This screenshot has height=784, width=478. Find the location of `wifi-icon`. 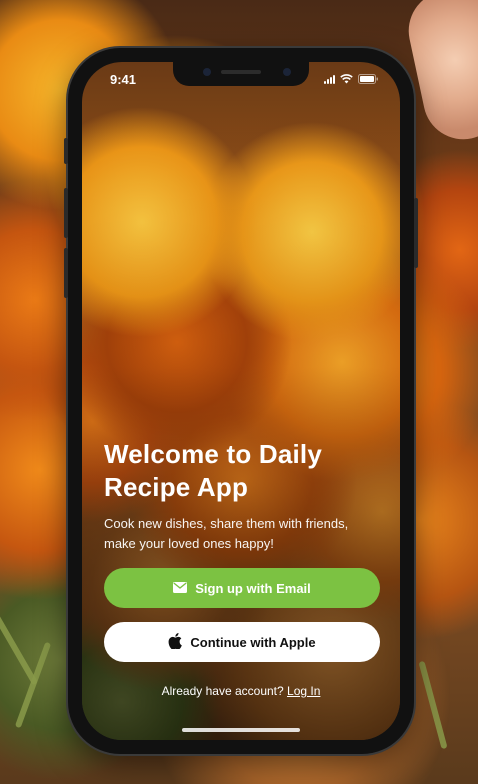

wifi-icon is located at coordinates (346, 79).